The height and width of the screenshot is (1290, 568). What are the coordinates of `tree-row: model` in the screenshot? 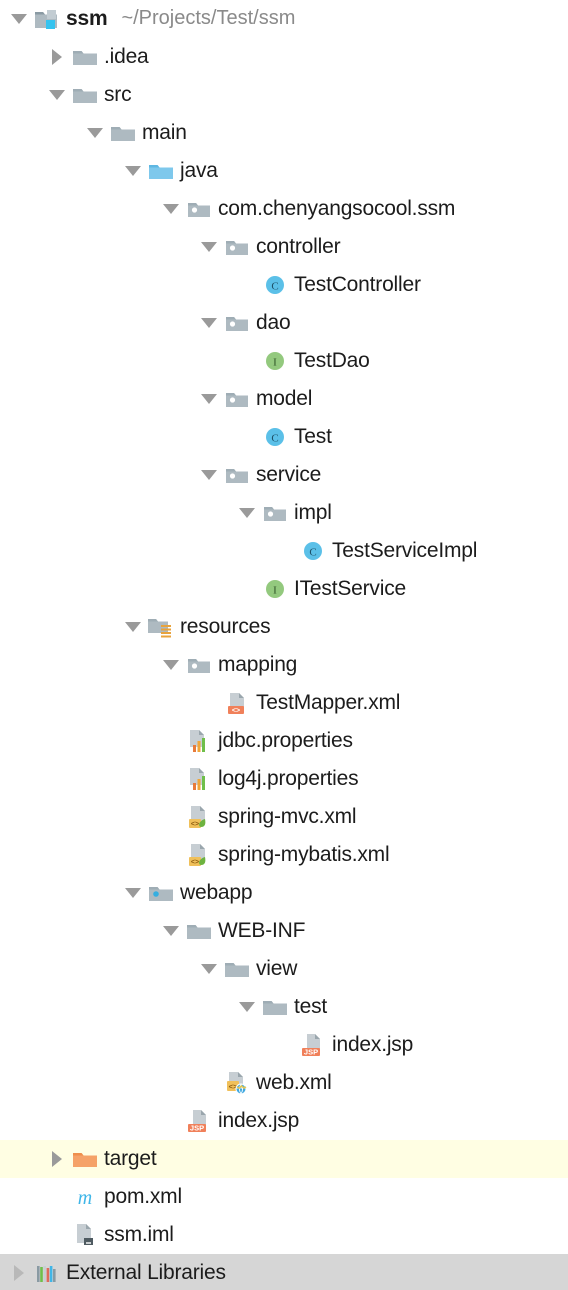 It's located at (284, 399).